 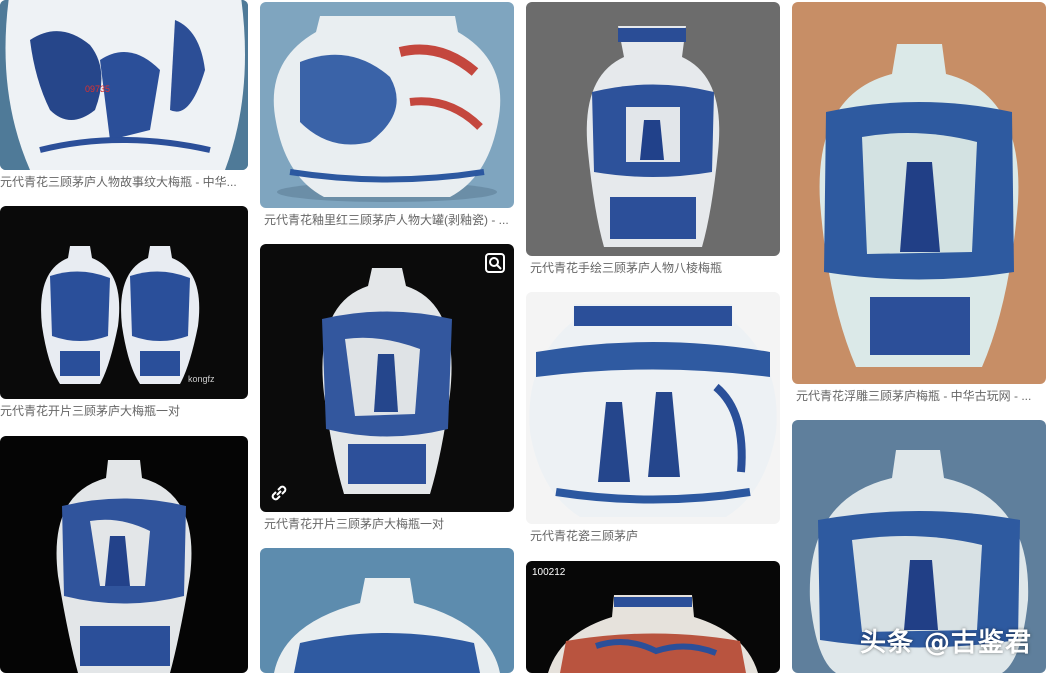 I want to click on visual-search-icon, so click(x=495, y=263).